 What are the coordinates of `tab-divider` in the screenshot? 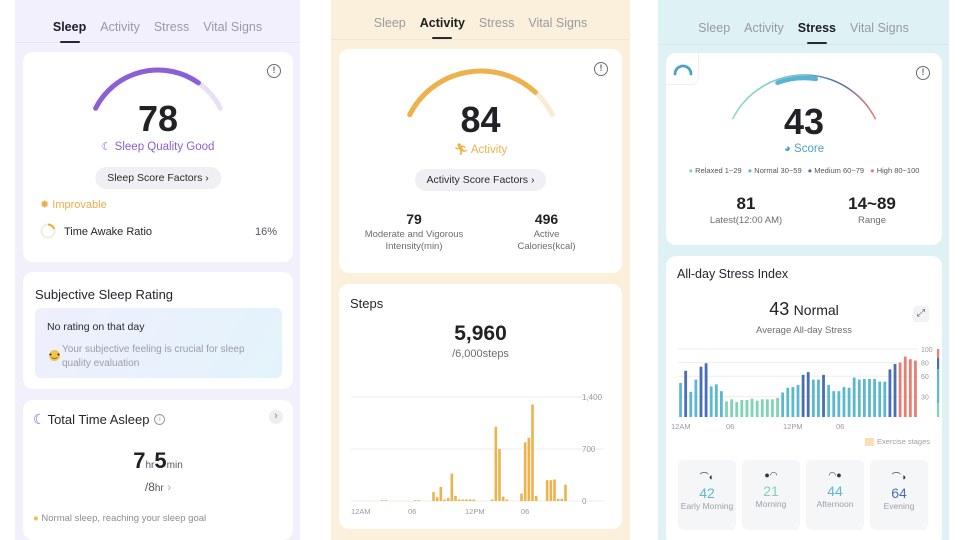 It's located at (480, 39).